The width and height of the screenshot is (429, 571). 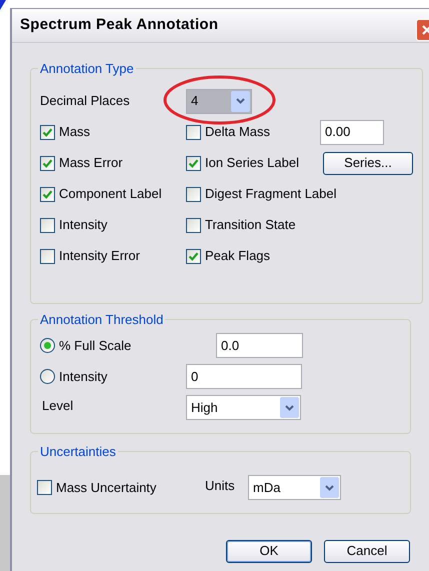 I want to click on field-label: Units, so click(x=220, y=485).